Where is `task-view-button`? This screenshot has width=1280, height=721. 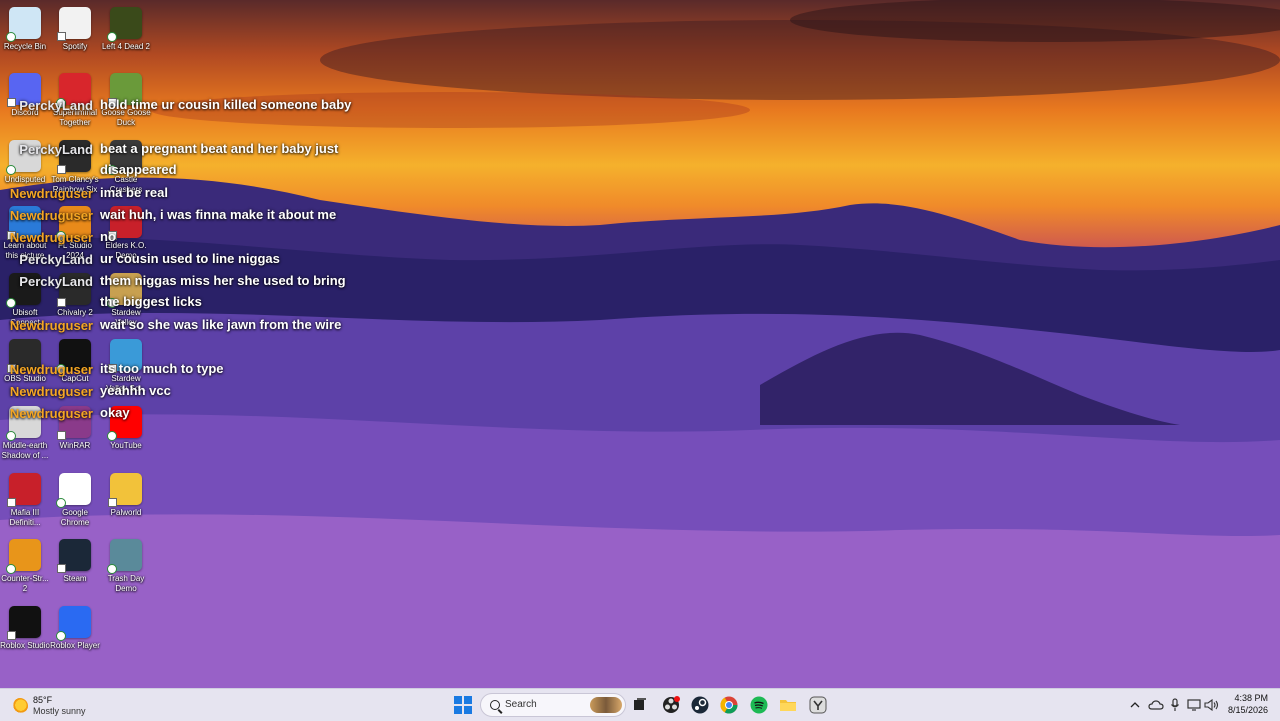
task-view-button is located at coordinates (640, 705).